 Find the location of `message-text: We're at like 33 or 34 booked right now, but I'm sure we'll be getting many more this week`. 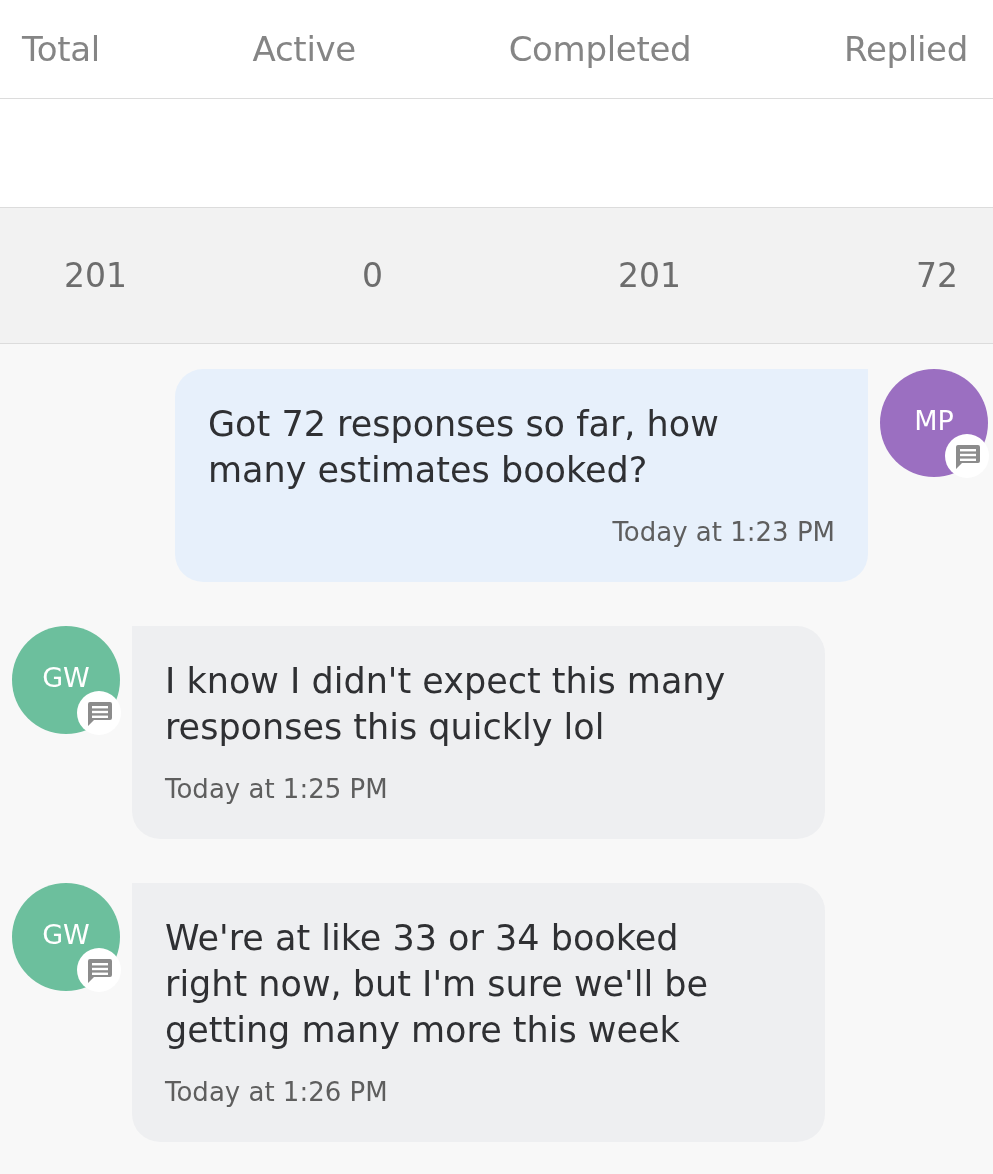

message-text: We're at like 33 or 34 booked right now, but I'm sure we'll be getting many more this week is located at coordinates (437, 984).